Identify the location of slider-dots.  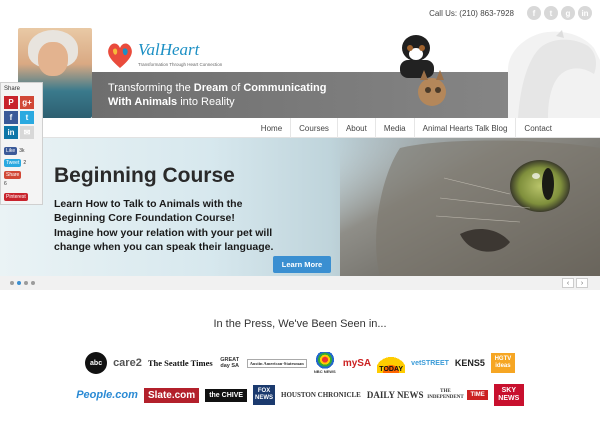
(22, 283).